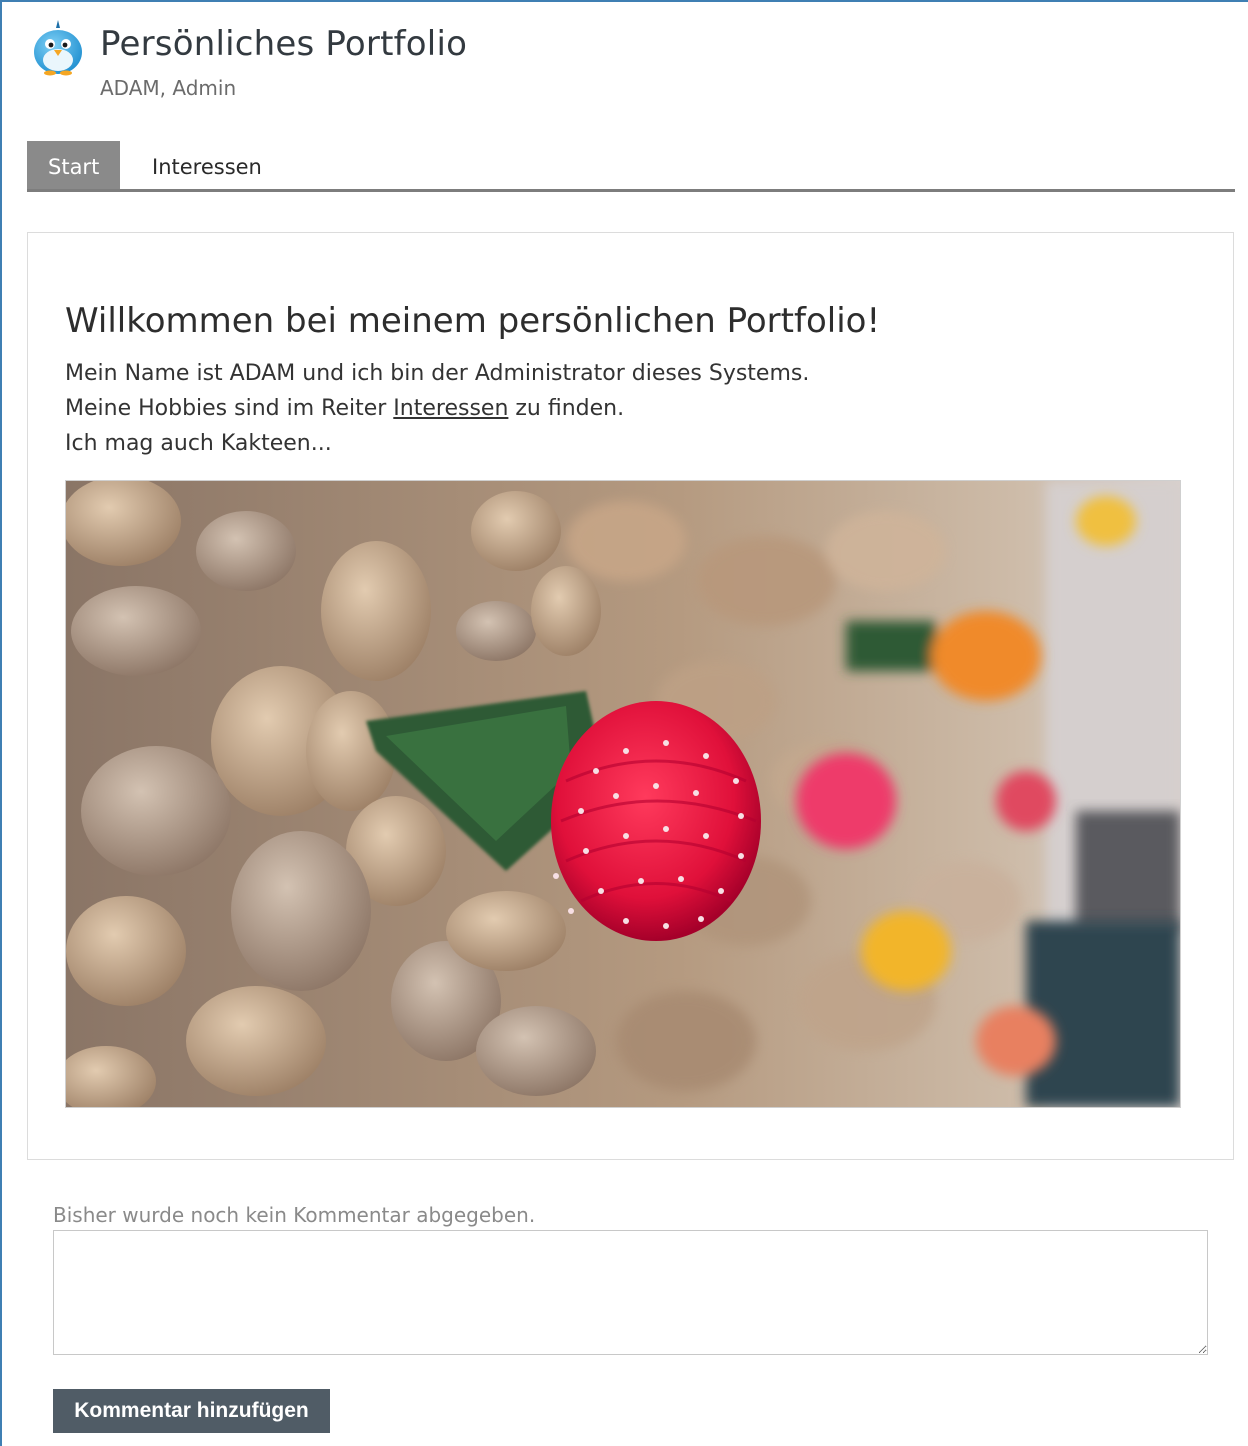  I want to click on hobbies-text-before: Meine Hobbies sind im Reiter, so click(229, 408).